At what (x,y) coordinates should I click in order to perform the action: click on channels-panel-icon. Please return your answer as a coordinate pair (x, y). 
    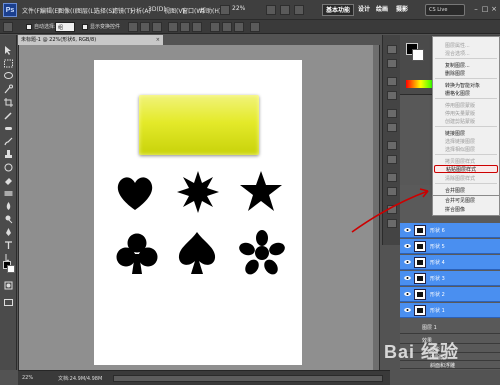
    Looking at the image, I should click on (392, 209).